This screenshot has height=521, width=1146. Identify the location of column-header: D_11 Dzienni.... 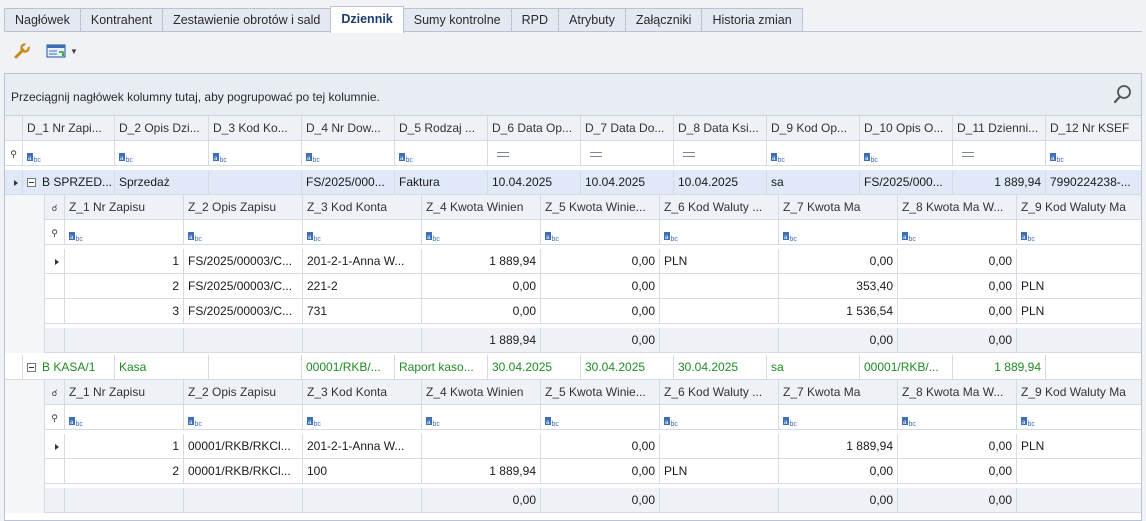
(999, 128).